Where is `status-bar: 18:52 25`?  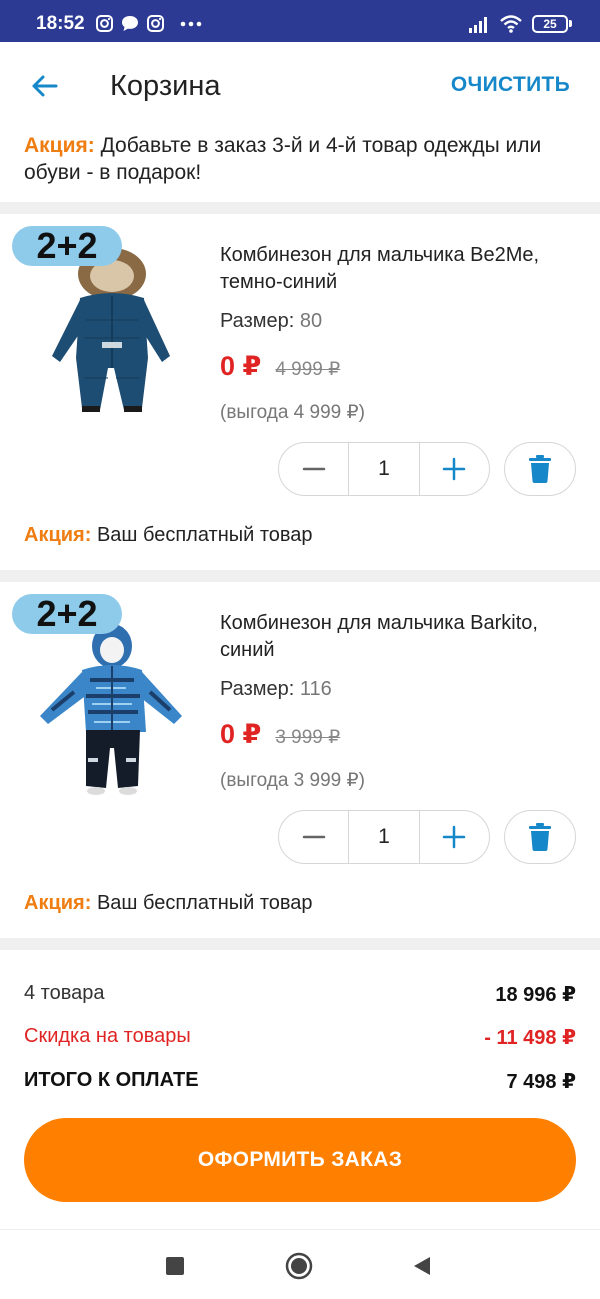
status-bar: 18:52 25 is located at coordinates (300, 21).